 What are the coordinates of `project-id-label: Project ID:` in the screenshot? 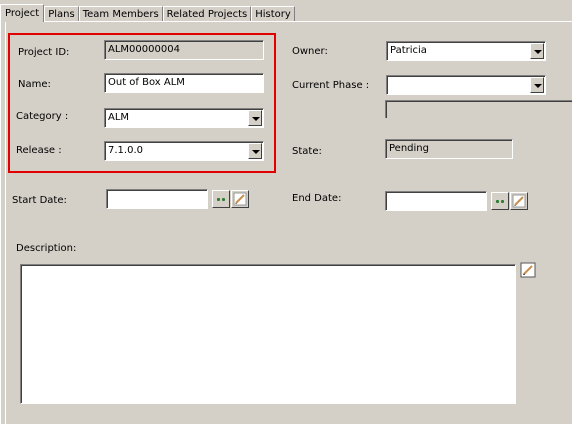 It's located at (44, 52).